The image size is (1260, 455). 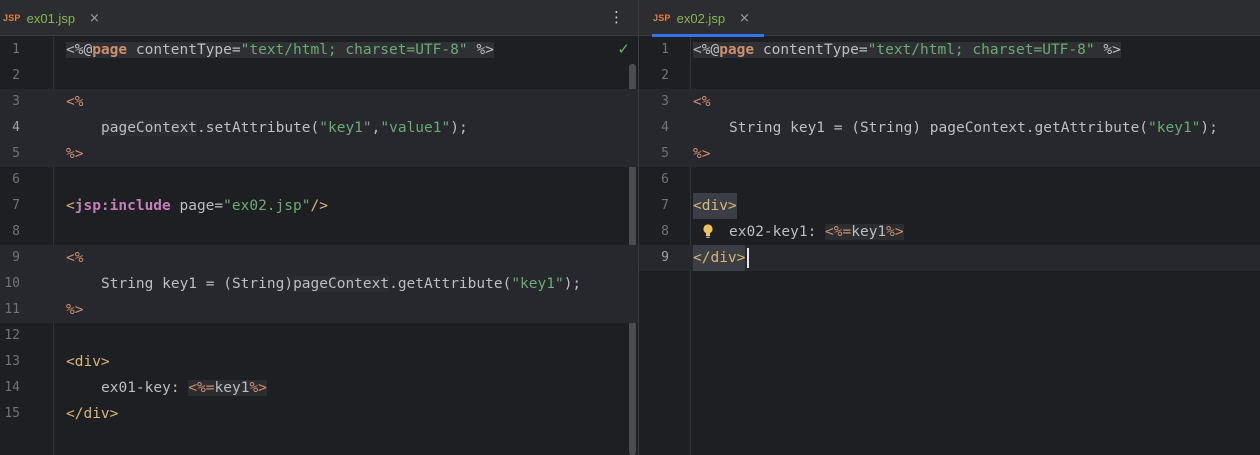 What do you see at coordinates (12, 387) in the screenshot?
I see `line-number: 14` at bounding box center [12, 387].